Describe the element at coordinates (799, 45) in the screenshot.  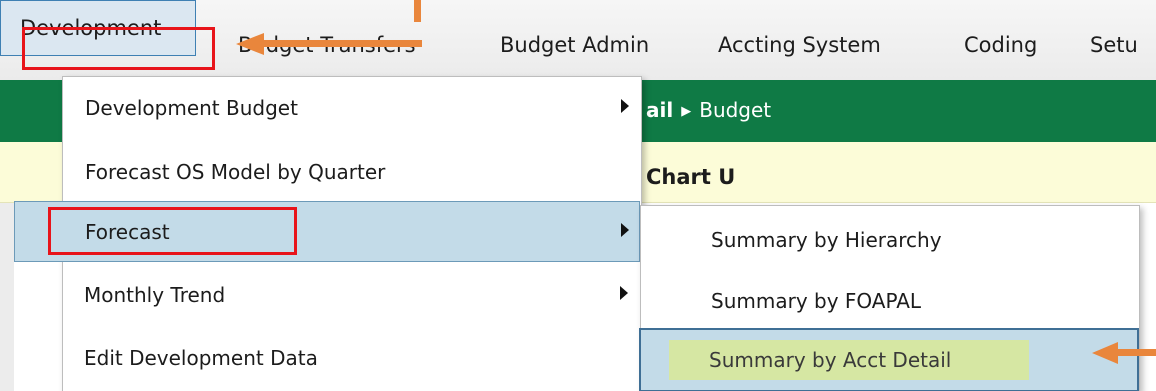
I see `menu-accting-system: Accting System` at that location.